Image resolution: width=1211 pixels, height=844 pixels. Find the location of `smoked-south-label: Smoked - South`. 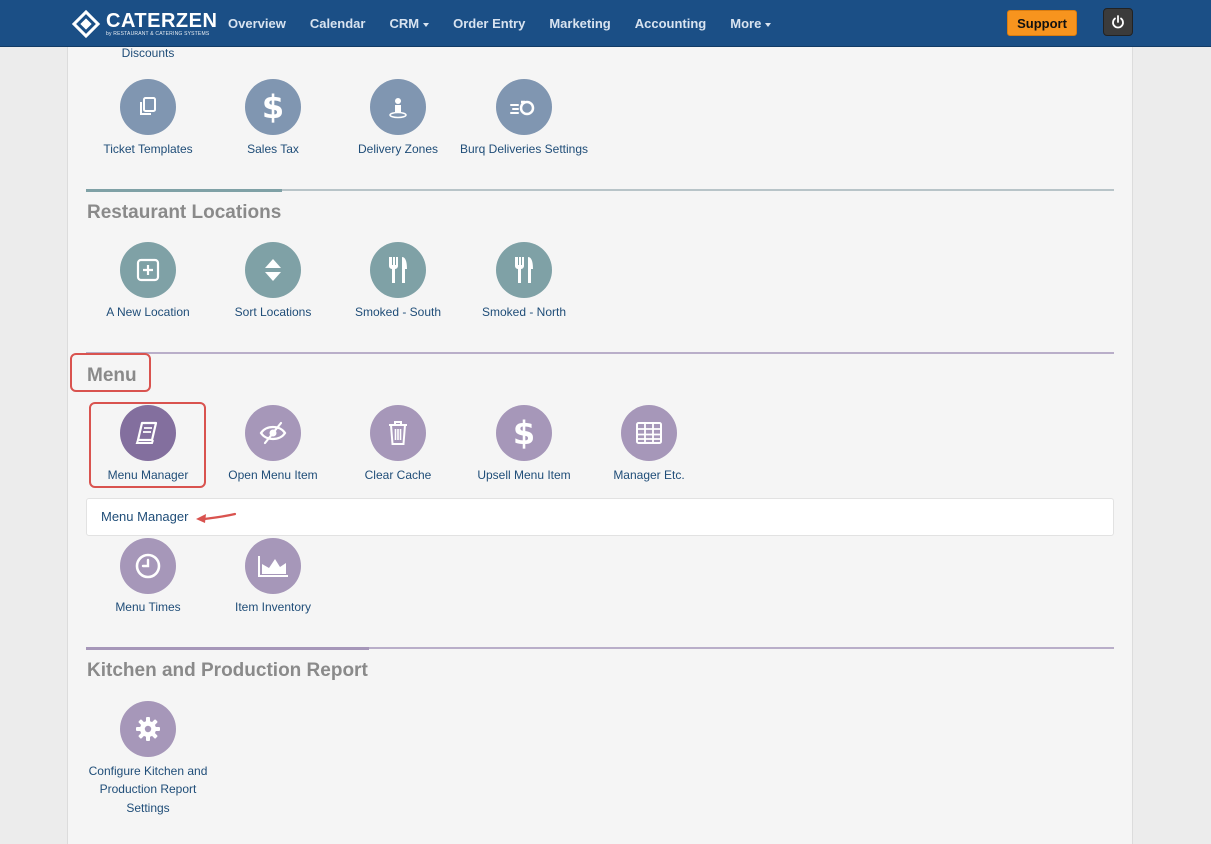

smoked-south-label: Smoked - South is located at coordinates (398, 312).